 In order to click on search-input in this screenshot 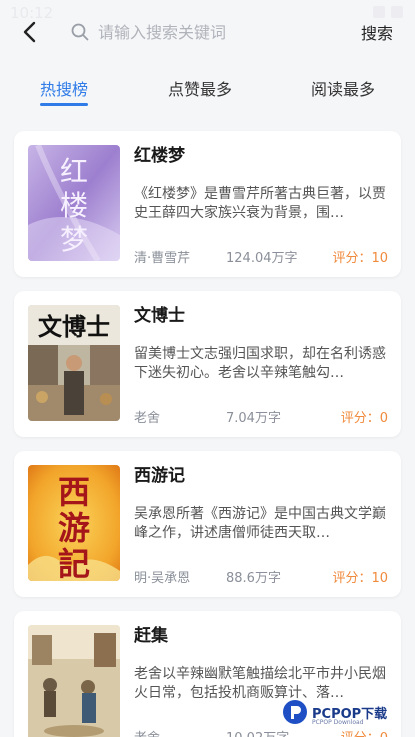, I will do `click(208, 32)`.